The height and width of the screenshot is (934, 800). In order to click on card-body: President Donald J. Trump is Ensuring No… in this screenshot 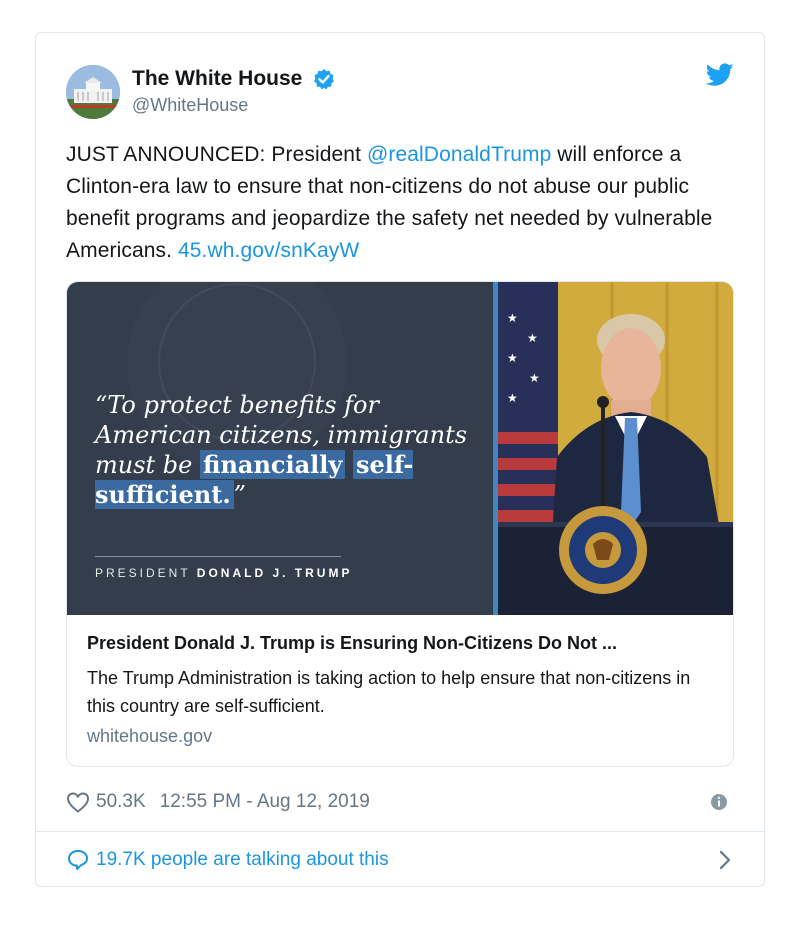, I will do `click(400, 690)`.